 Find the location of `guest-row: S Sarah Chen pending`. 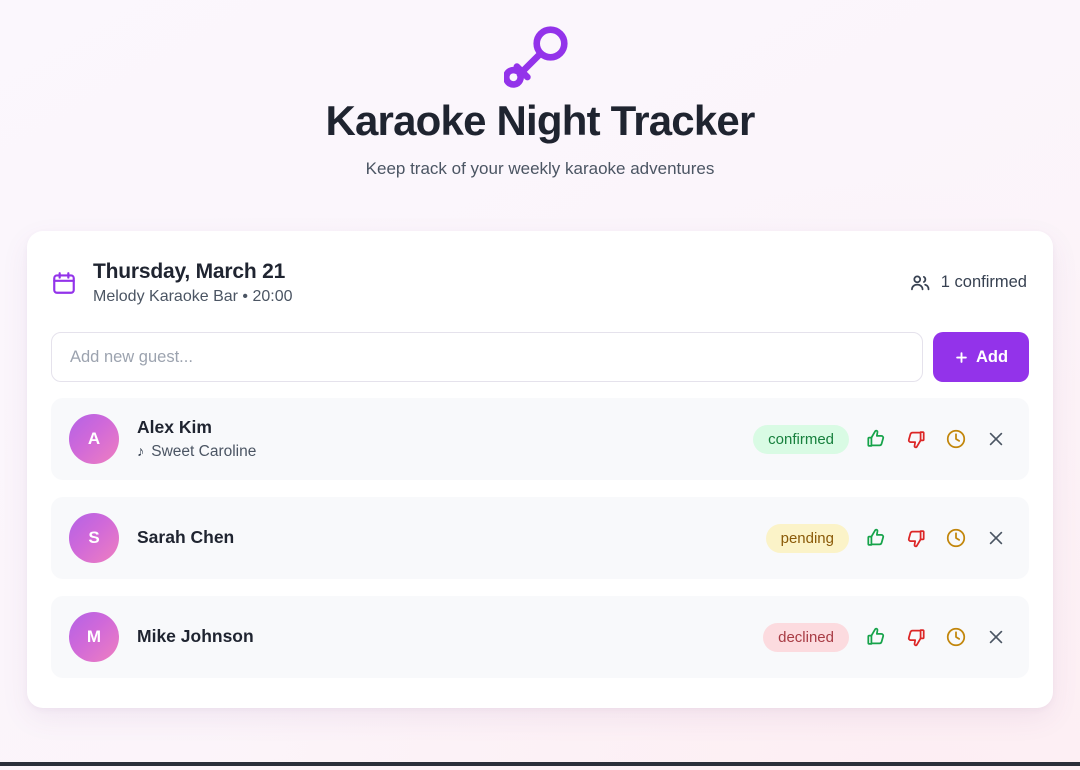

guest-row: S Sarah Chen pending is located at coordinates (540, 538).